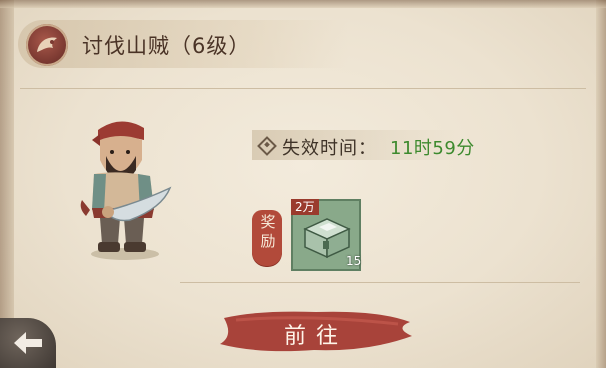 Image resolution: width=606 pixels, height=368 pixels. Describe the element at coordinates (125, 187) in the screenshot. I see `bandit-character` at that location.